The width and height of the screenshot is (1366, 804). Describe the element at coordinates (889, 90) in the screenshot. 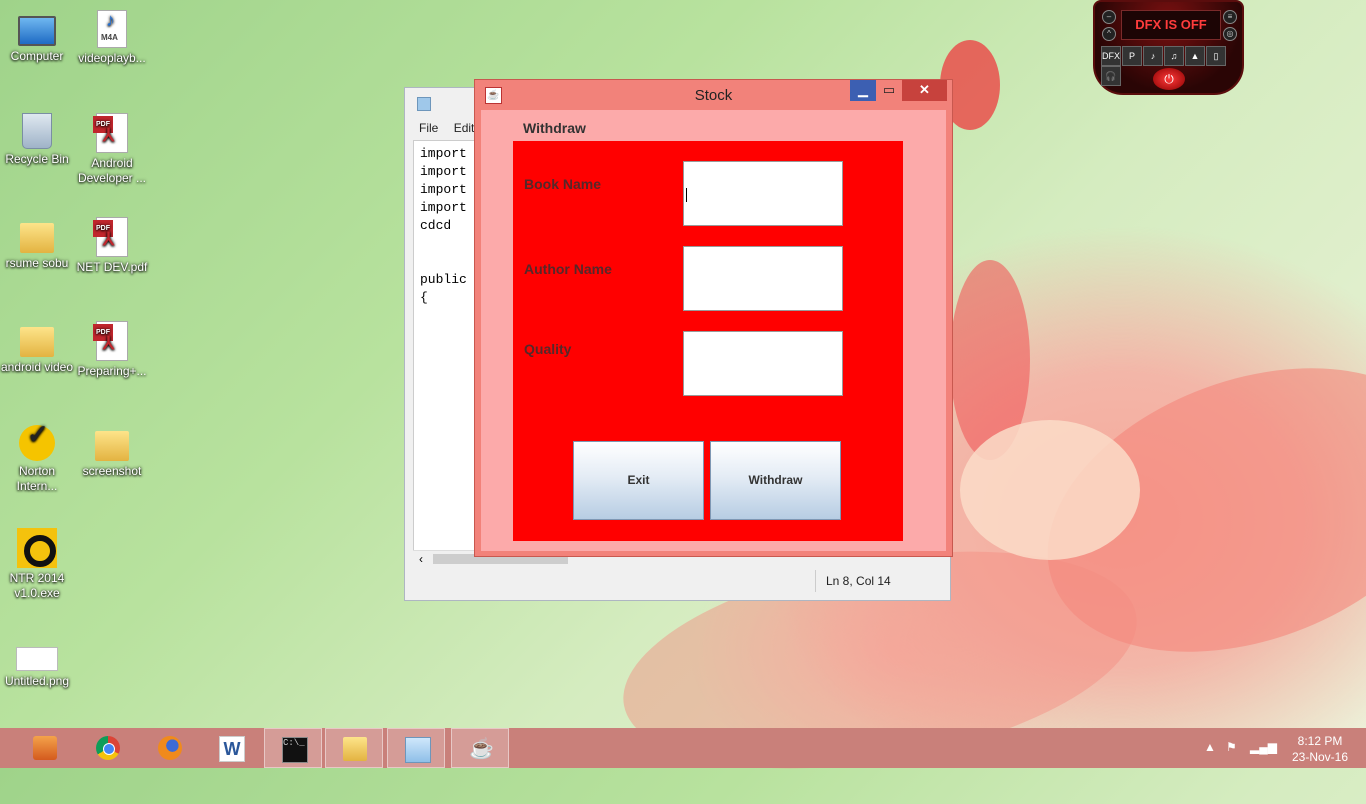

I see `maximize-button: ▭` at that location.